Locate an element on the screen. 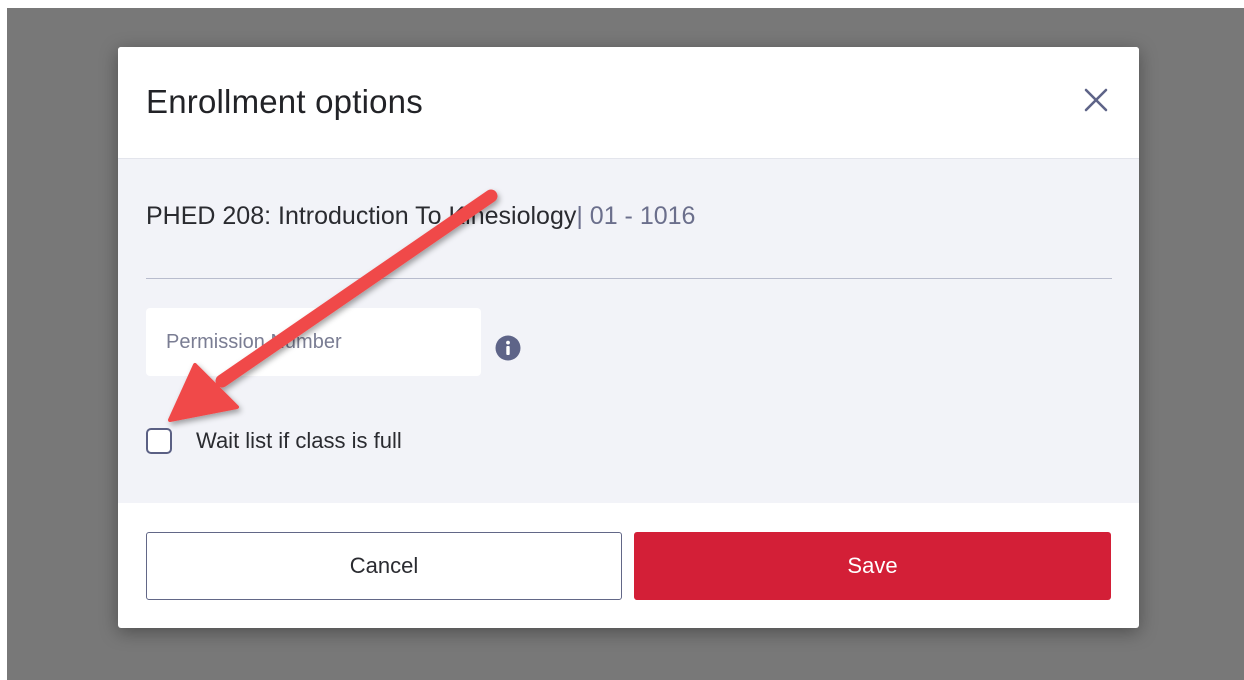  save-button: Save is located at coordinates (872, 566).